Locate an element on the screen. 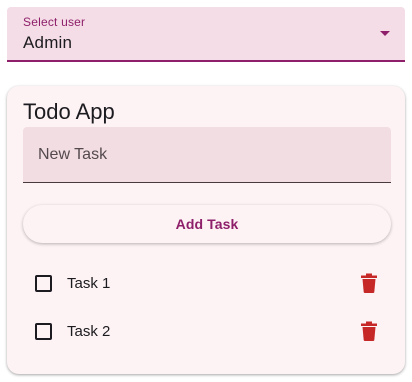  task-2-checkbox is located at coordinates (43, 331).